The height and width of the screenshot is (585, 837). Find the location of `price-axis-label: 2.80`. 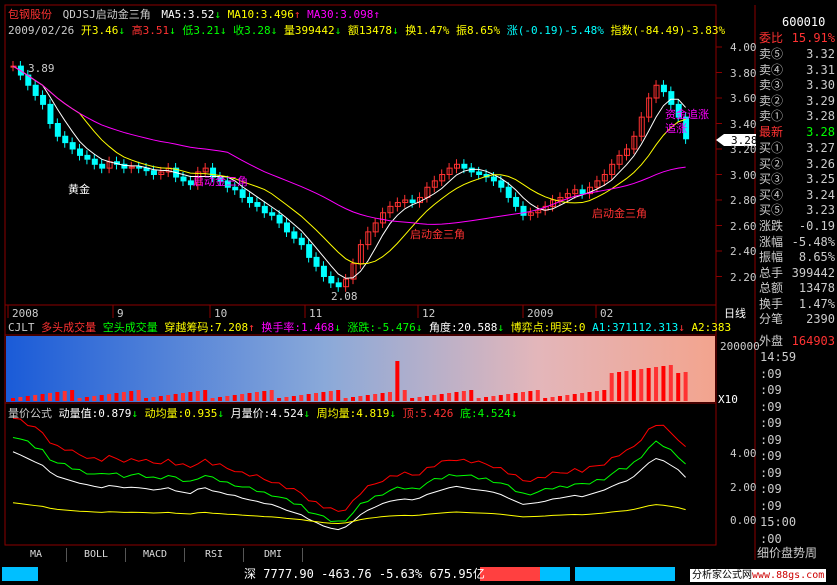

price-axis-label: 2.80 is located at coordinates (743, 200).